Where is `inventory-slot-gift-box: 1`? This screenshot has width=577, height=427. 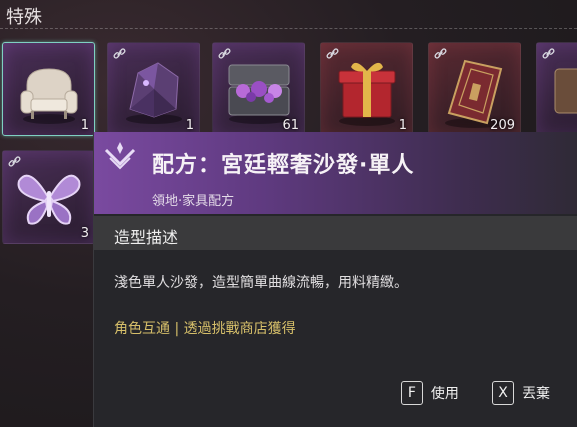
inventory-slot-gift-box: 1 is located at coordinates (366, 89).